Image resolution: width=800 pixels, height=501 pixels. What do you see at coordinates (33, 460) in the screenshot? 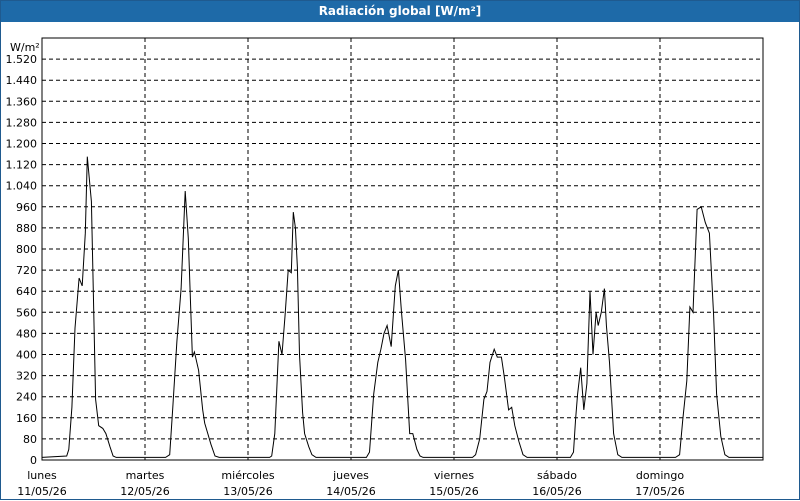
I see `y-tick-label: 0` at bounding box center [33, 460].